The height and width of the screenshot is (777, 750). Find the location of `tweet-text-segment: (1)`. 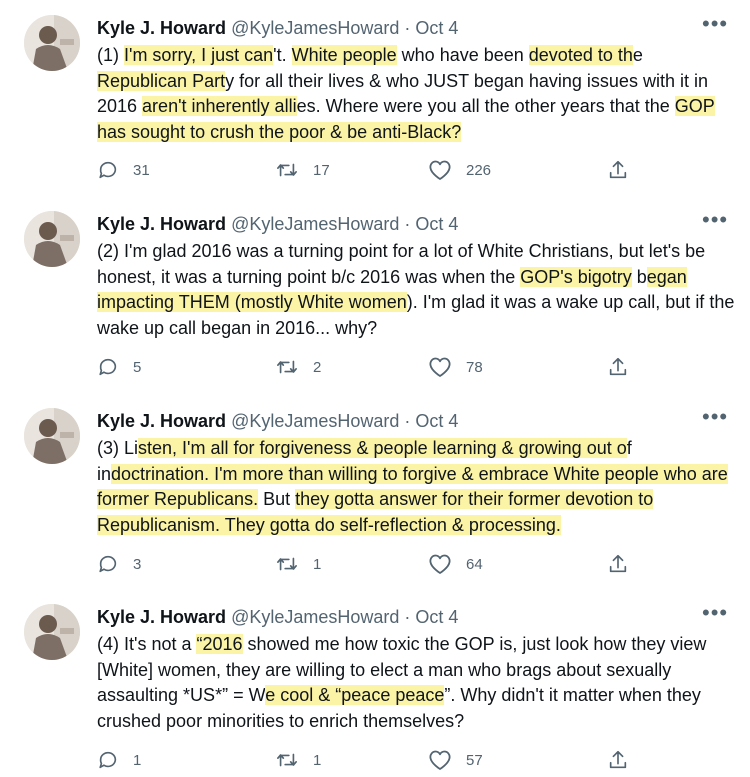

tweet-text-segment: (1) is located at coordinates (110, 55).